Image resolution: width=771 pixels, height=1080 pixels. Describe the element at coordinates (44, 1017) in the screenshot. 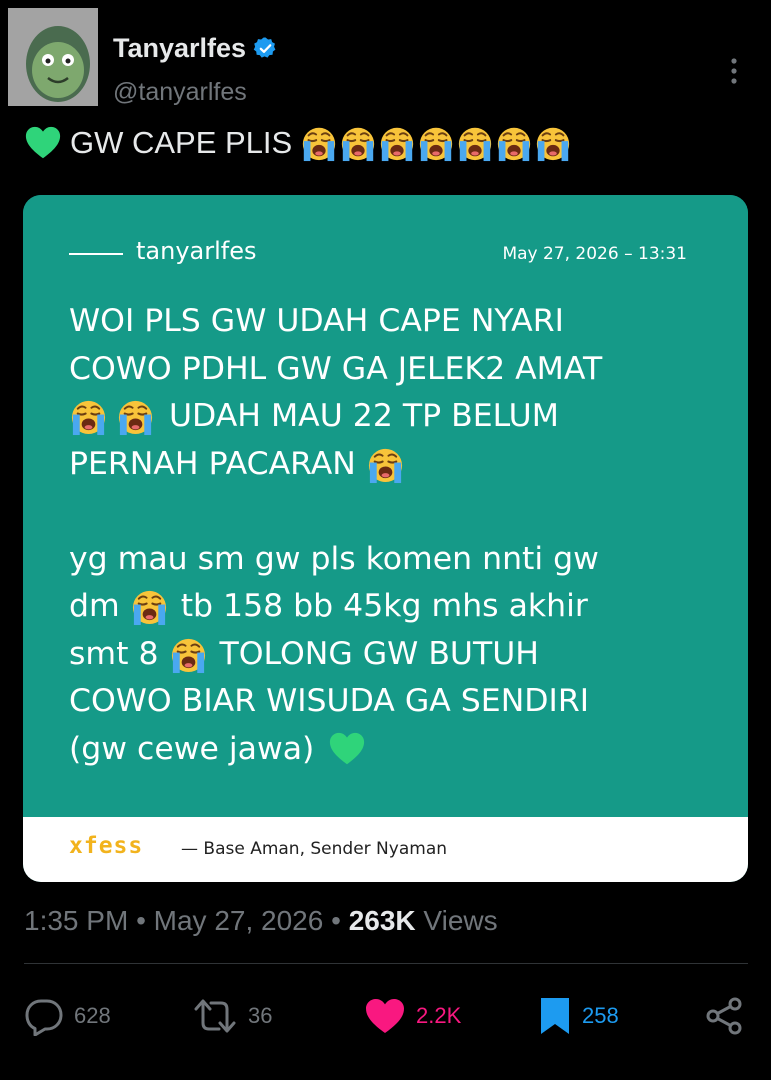

I see `reply-icon` at that location.